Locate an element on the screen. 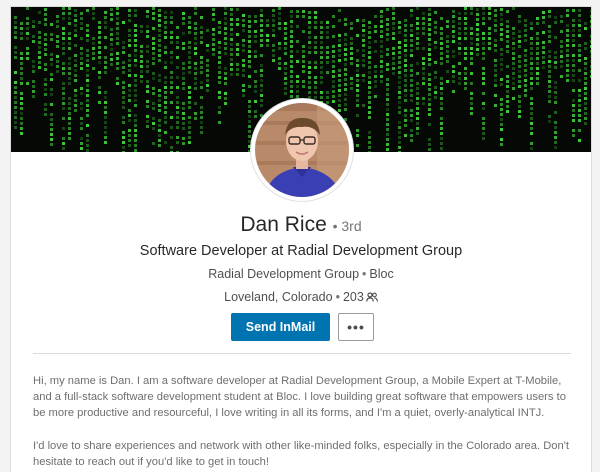  profile-photo is located at coordinates (302, 150).